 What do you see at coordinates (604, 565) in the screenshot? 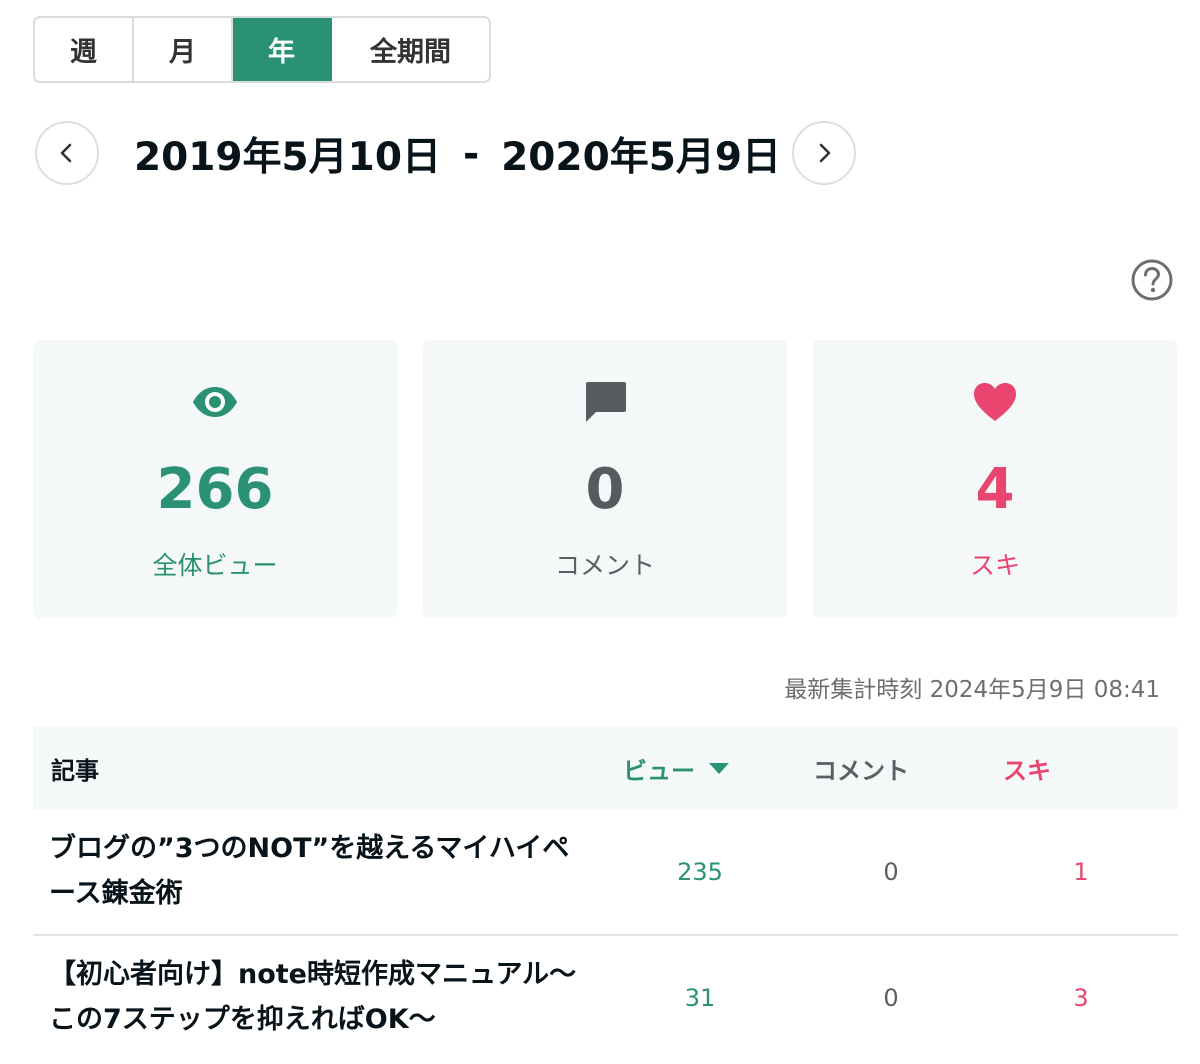
I see `comments-label: コメント` at bounding box center [604, 565].